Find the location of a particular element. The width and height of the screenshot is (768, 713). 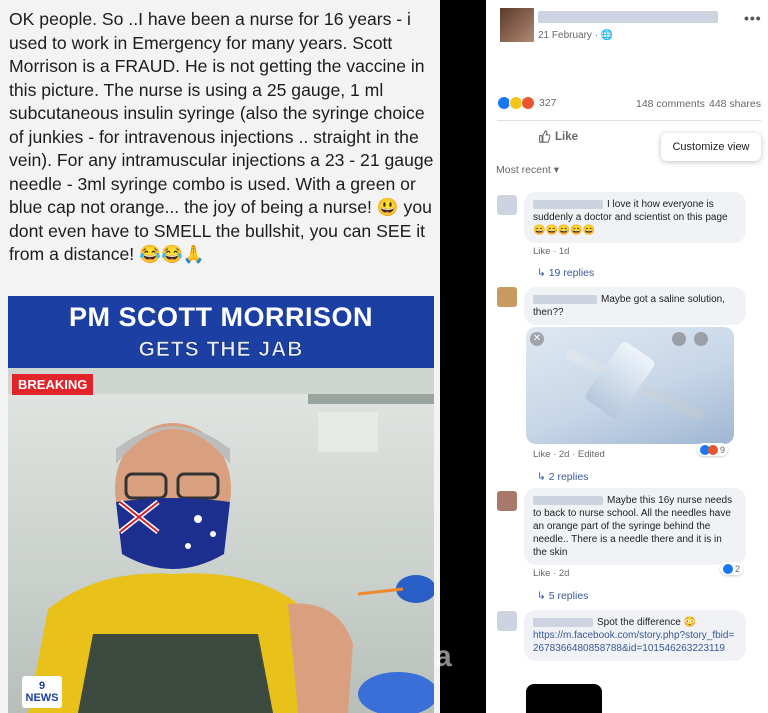

banner-title: PM SCOTT MORRISON is located at coordinates (221, 317).